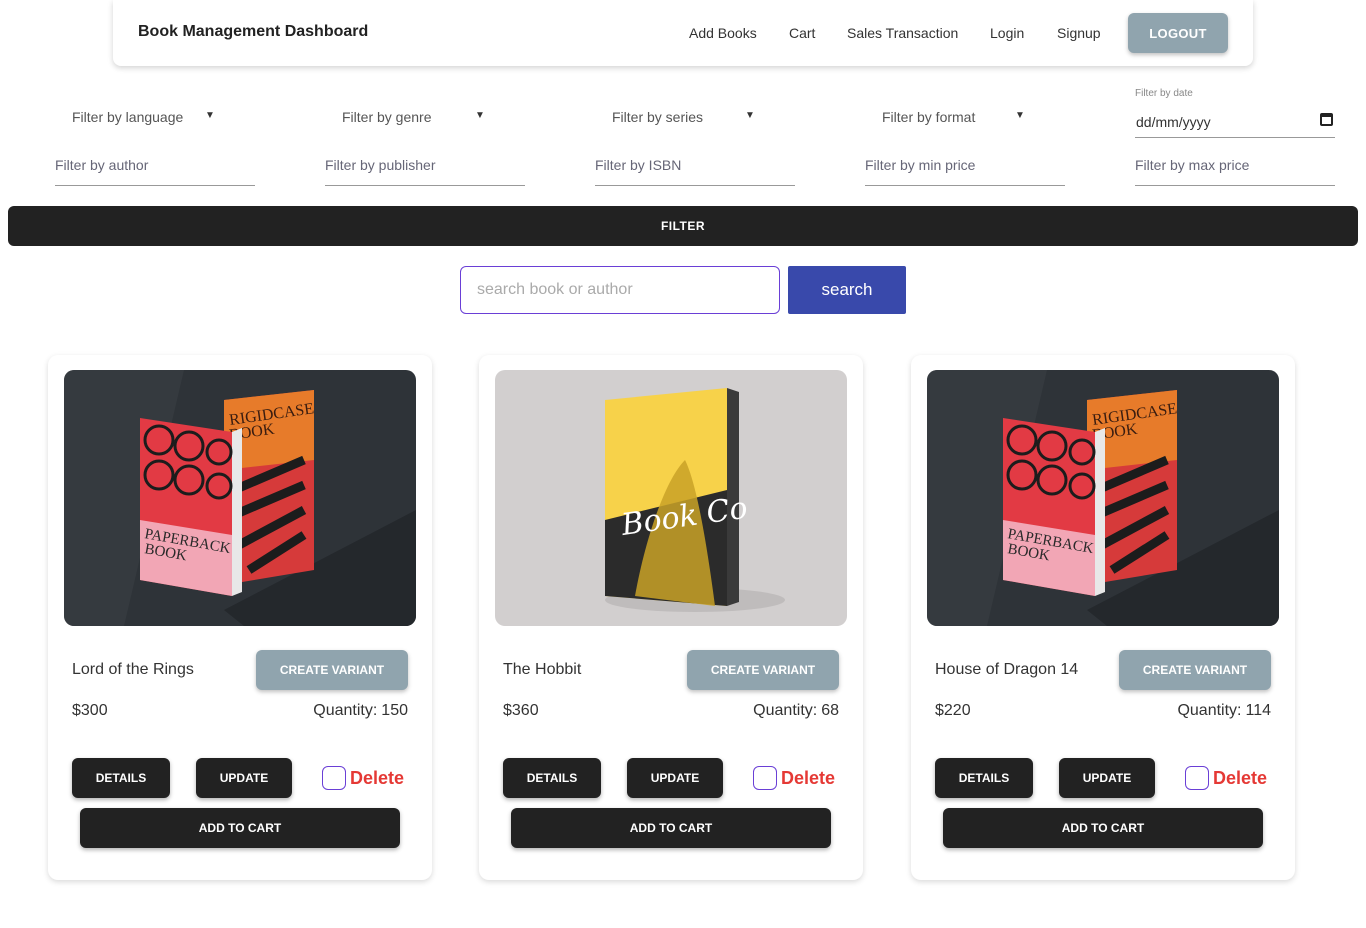  Describe the element at coordinates (658, 117) in the screenshot. I see `series-select-label: Filter by series` at that location.